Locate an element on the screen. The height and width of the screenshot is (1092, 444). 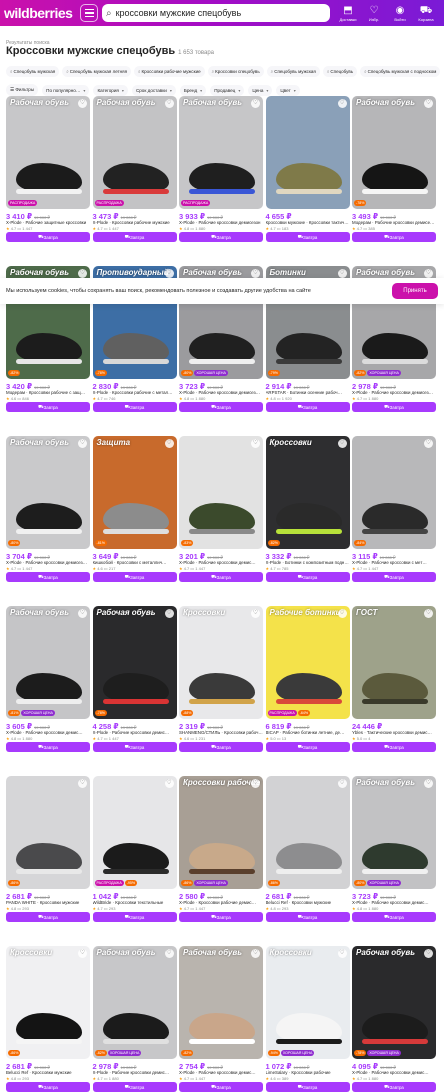
suggestion-tag: ⌕Кроссовки рабочие мужские is located at coordinates (169, 71).